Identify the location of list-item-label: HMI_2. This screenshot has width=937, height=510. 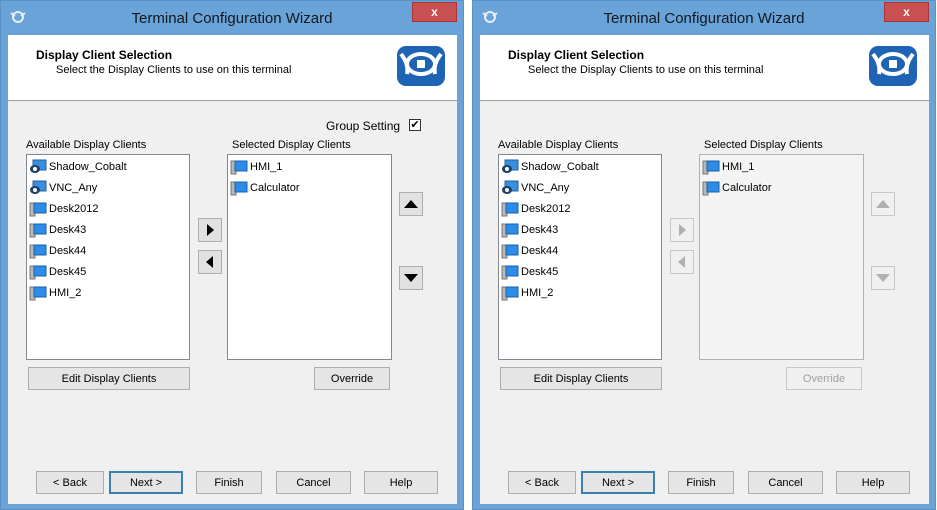
(65, 293).